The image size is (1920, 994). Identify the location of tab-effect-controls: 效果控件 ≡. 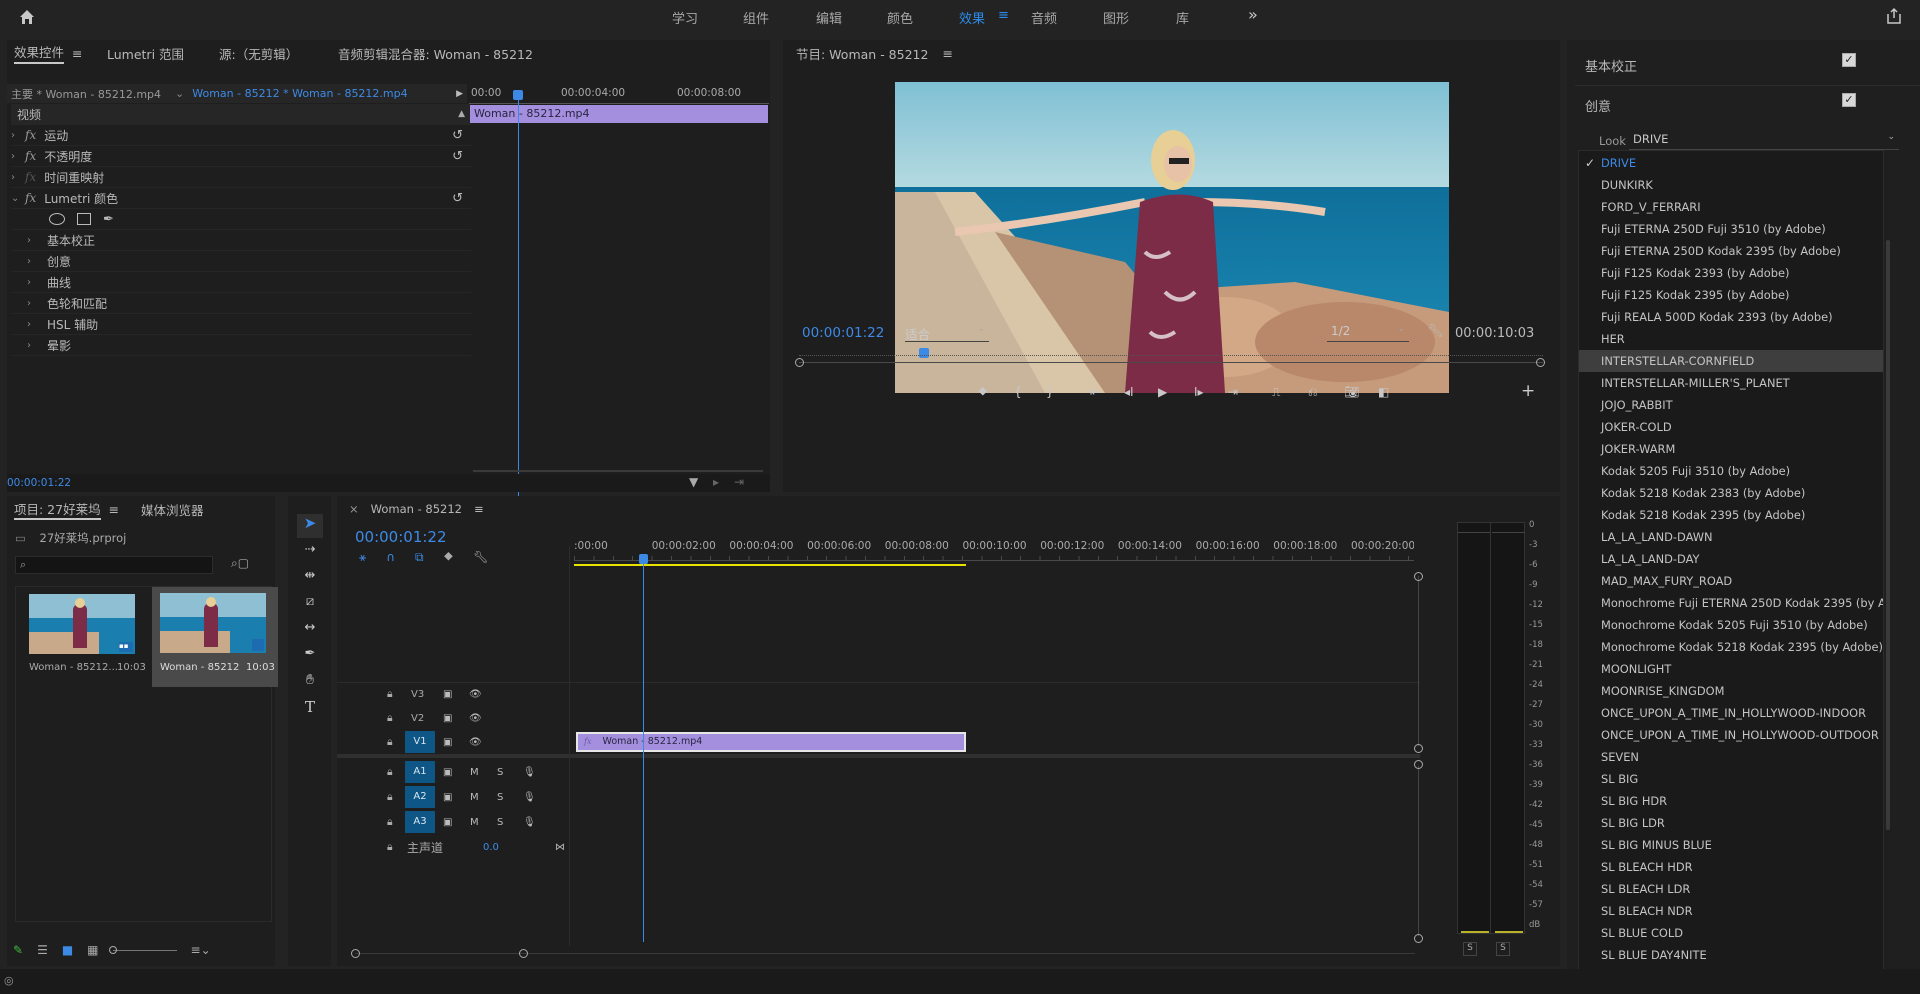
(48, 53).